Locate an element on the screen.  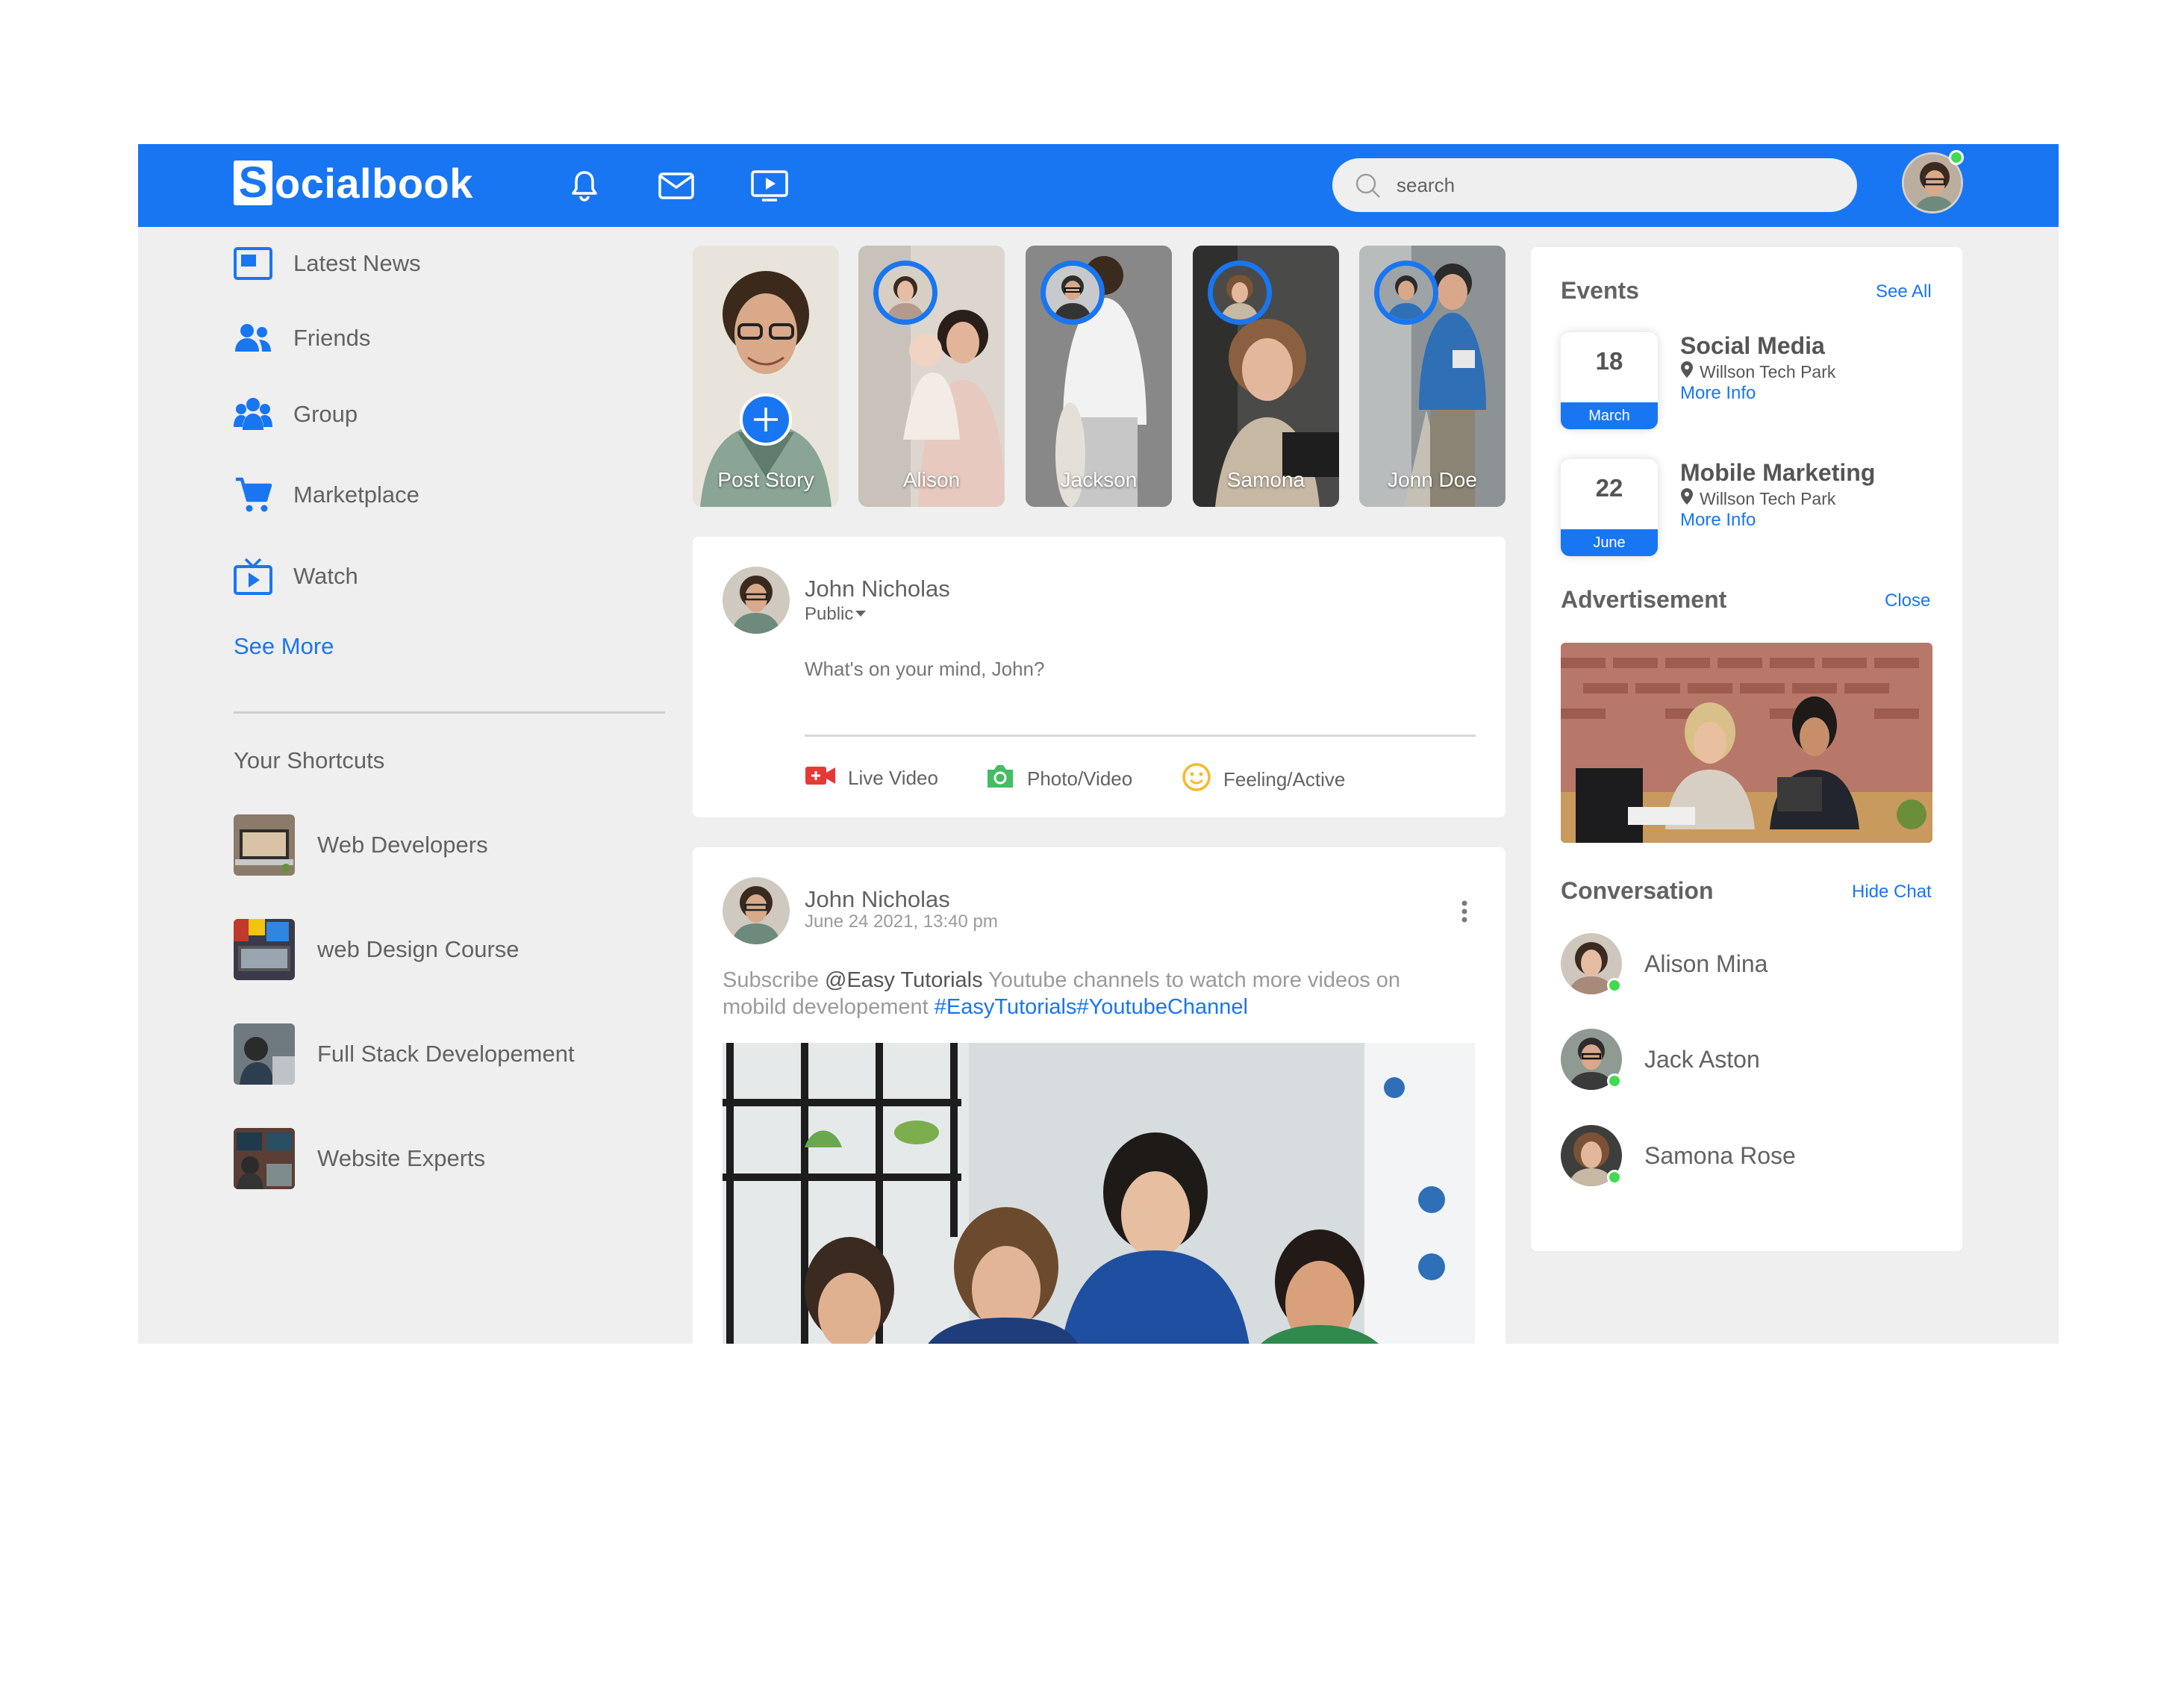
composer-input is located at coordinates (1140, 687).